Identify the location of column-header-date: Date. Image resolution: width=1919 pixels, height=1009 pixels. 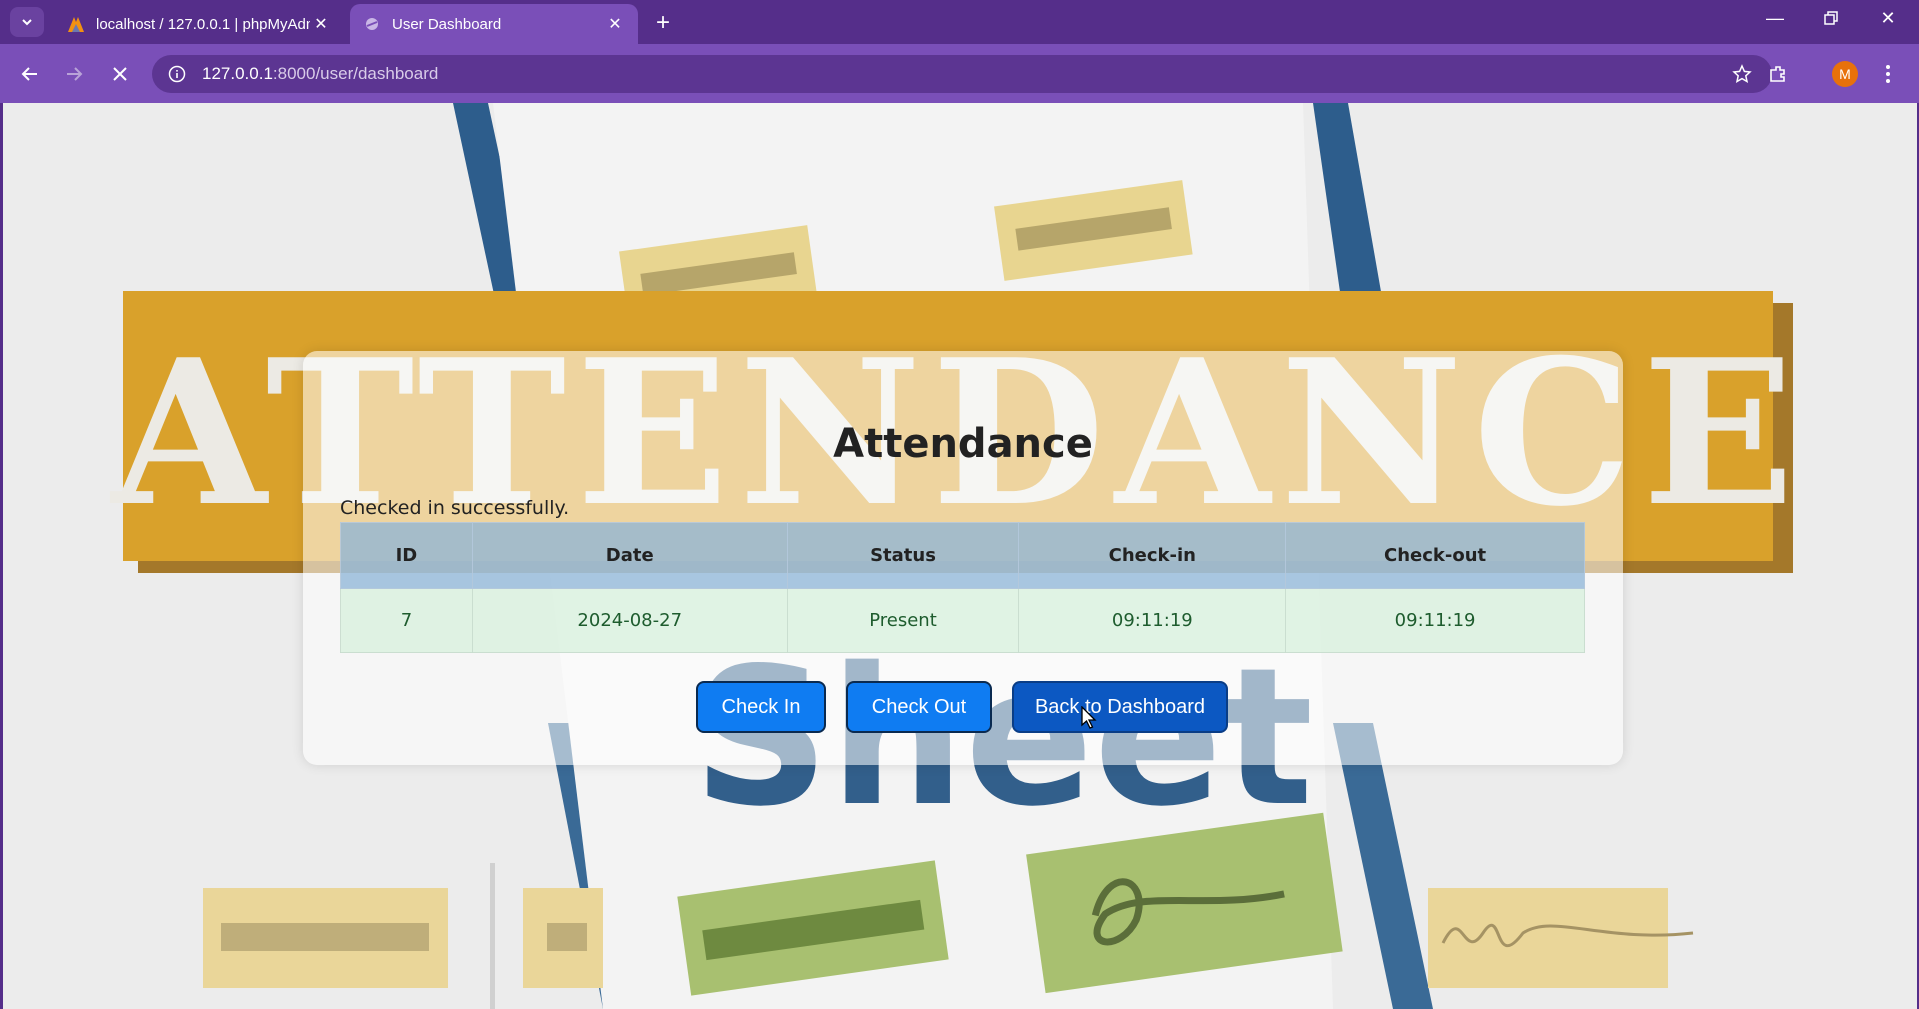
(629, 555).